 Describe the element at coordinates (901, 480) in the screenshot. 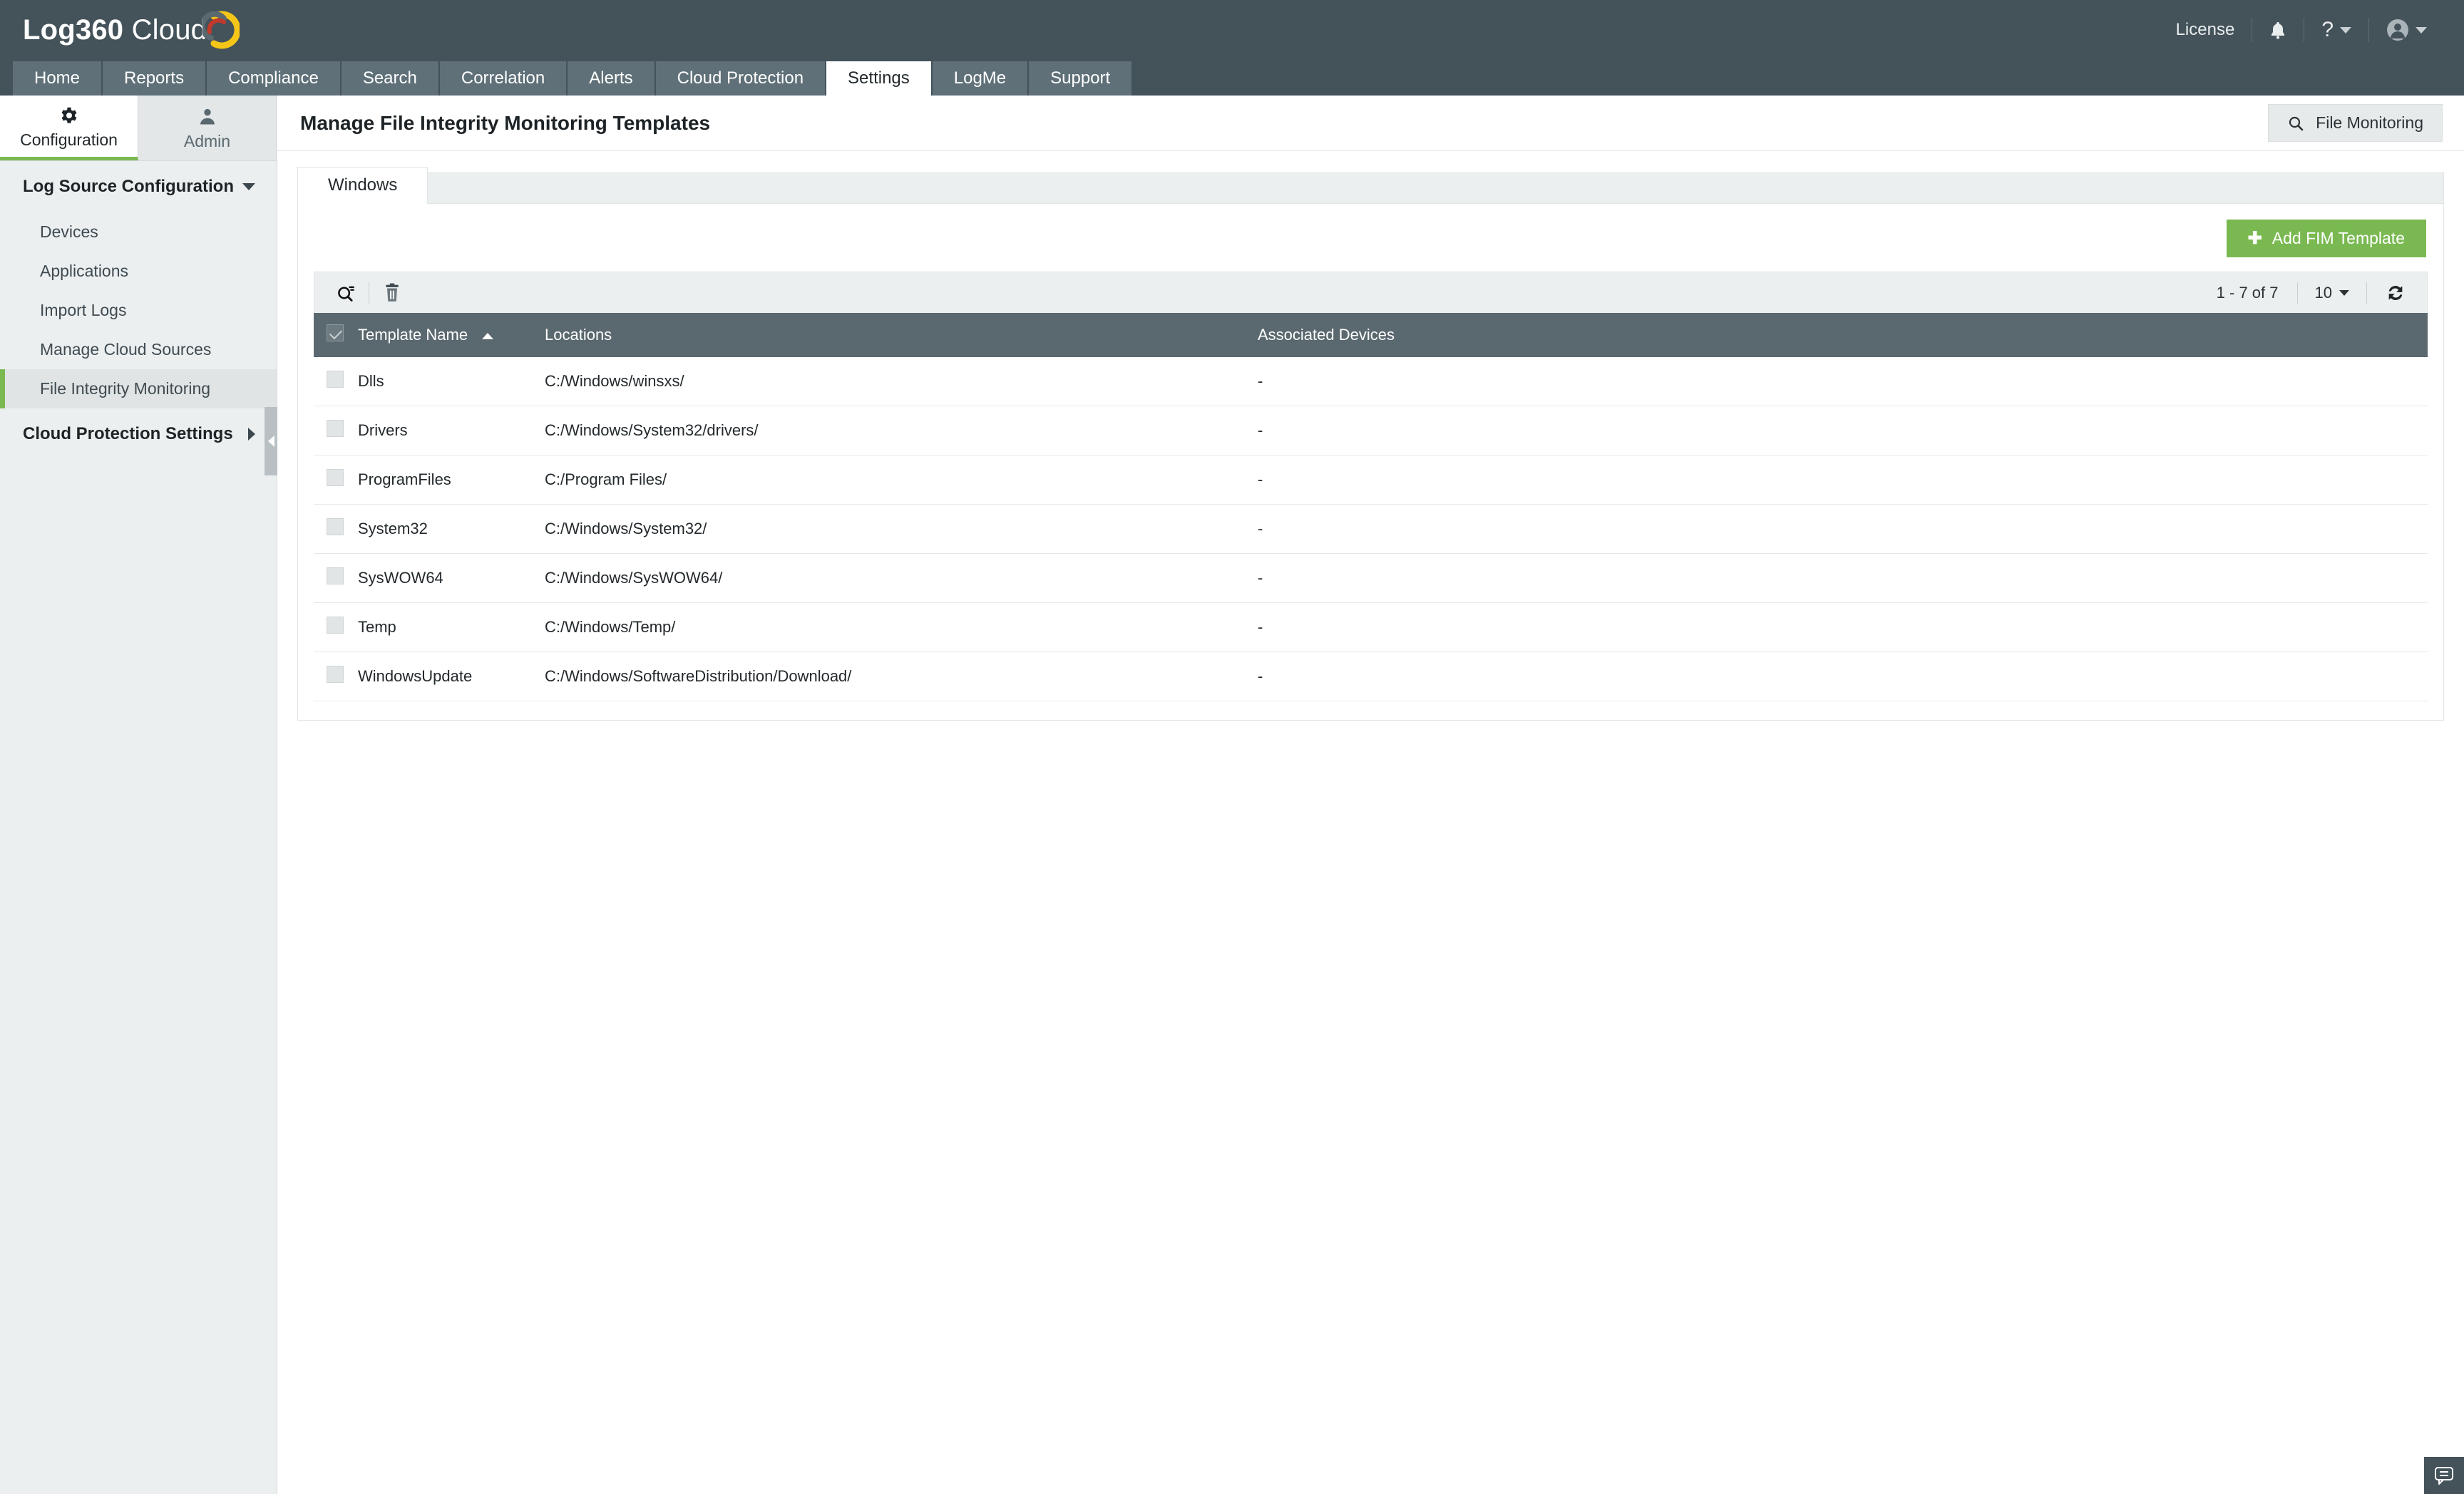

I see `cell-locations: C:/Program Files/` at that location.